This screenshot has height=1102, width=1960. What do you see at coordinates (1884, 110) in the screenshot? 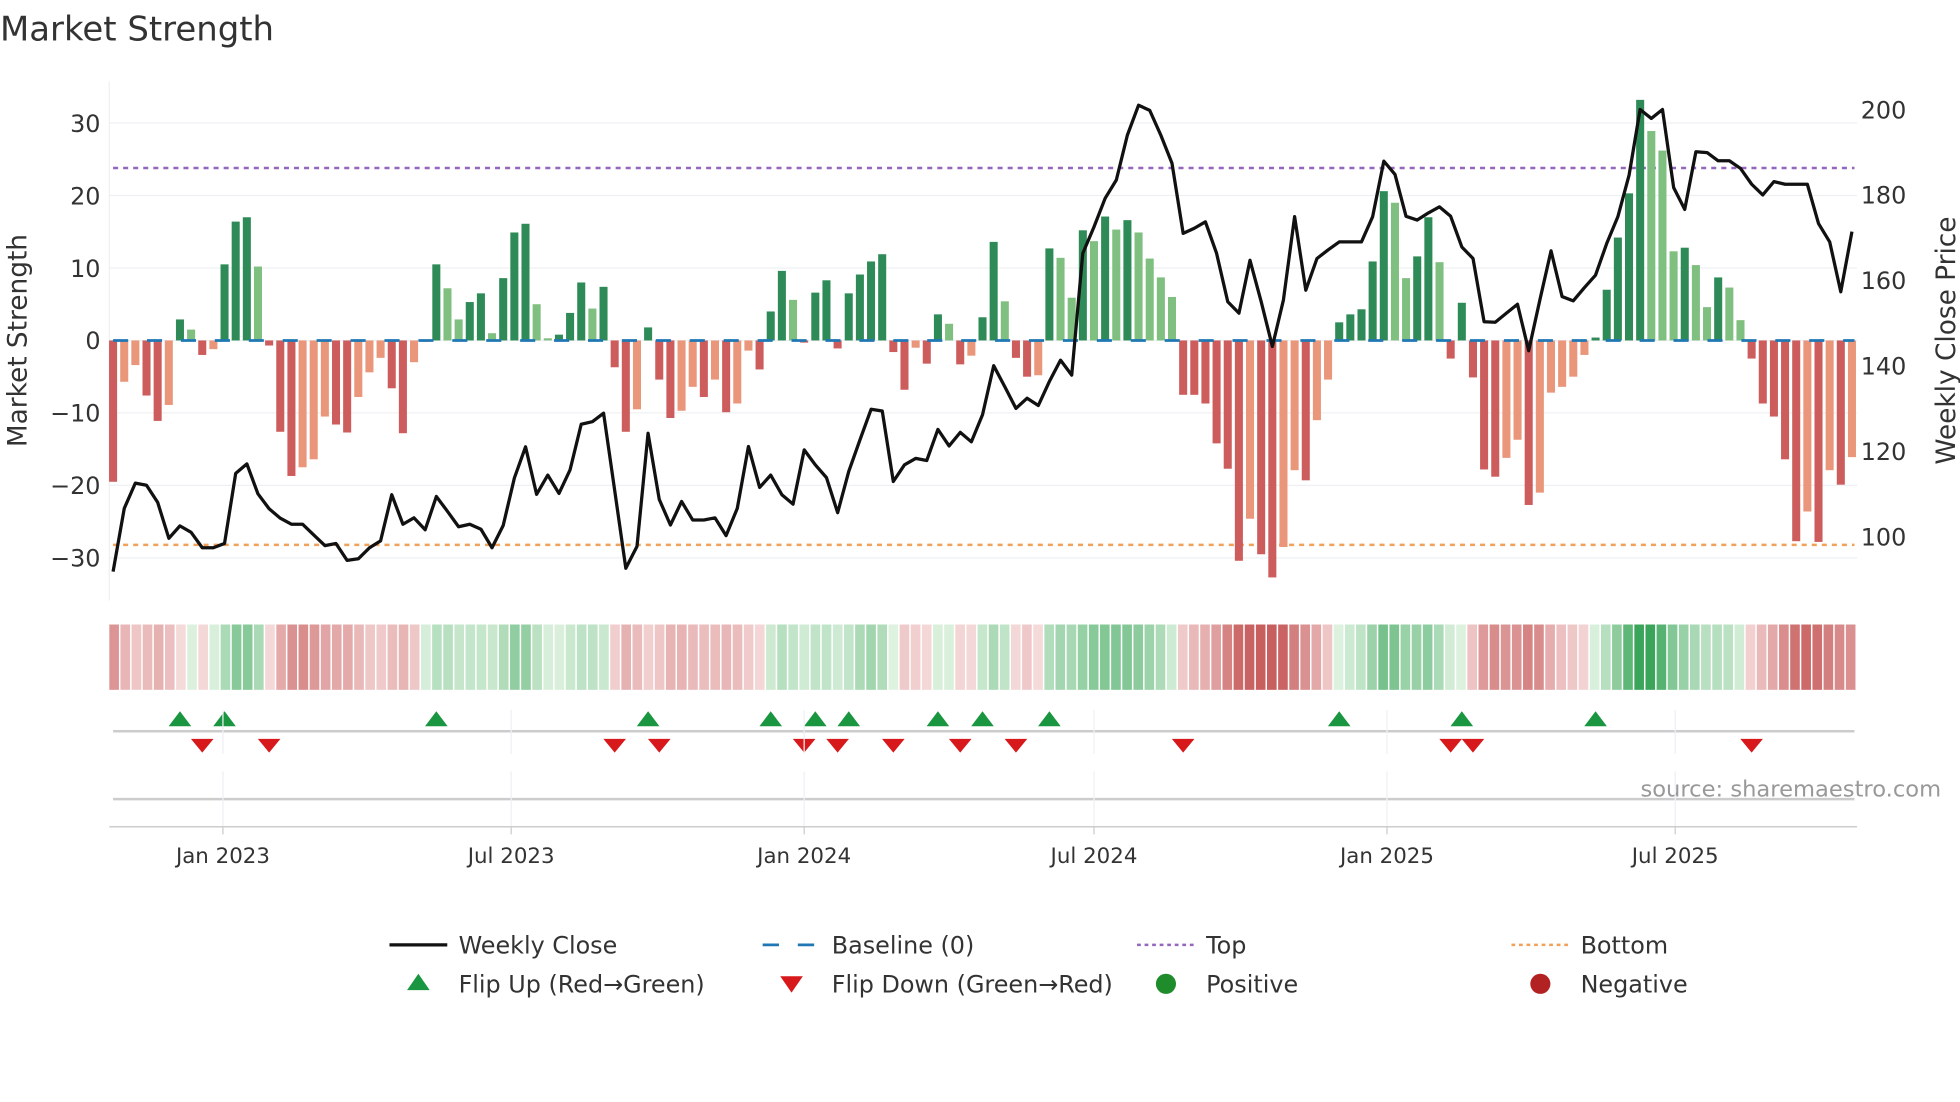
I see `y2-tick-label: 200` at bounding box center [1884, 110].